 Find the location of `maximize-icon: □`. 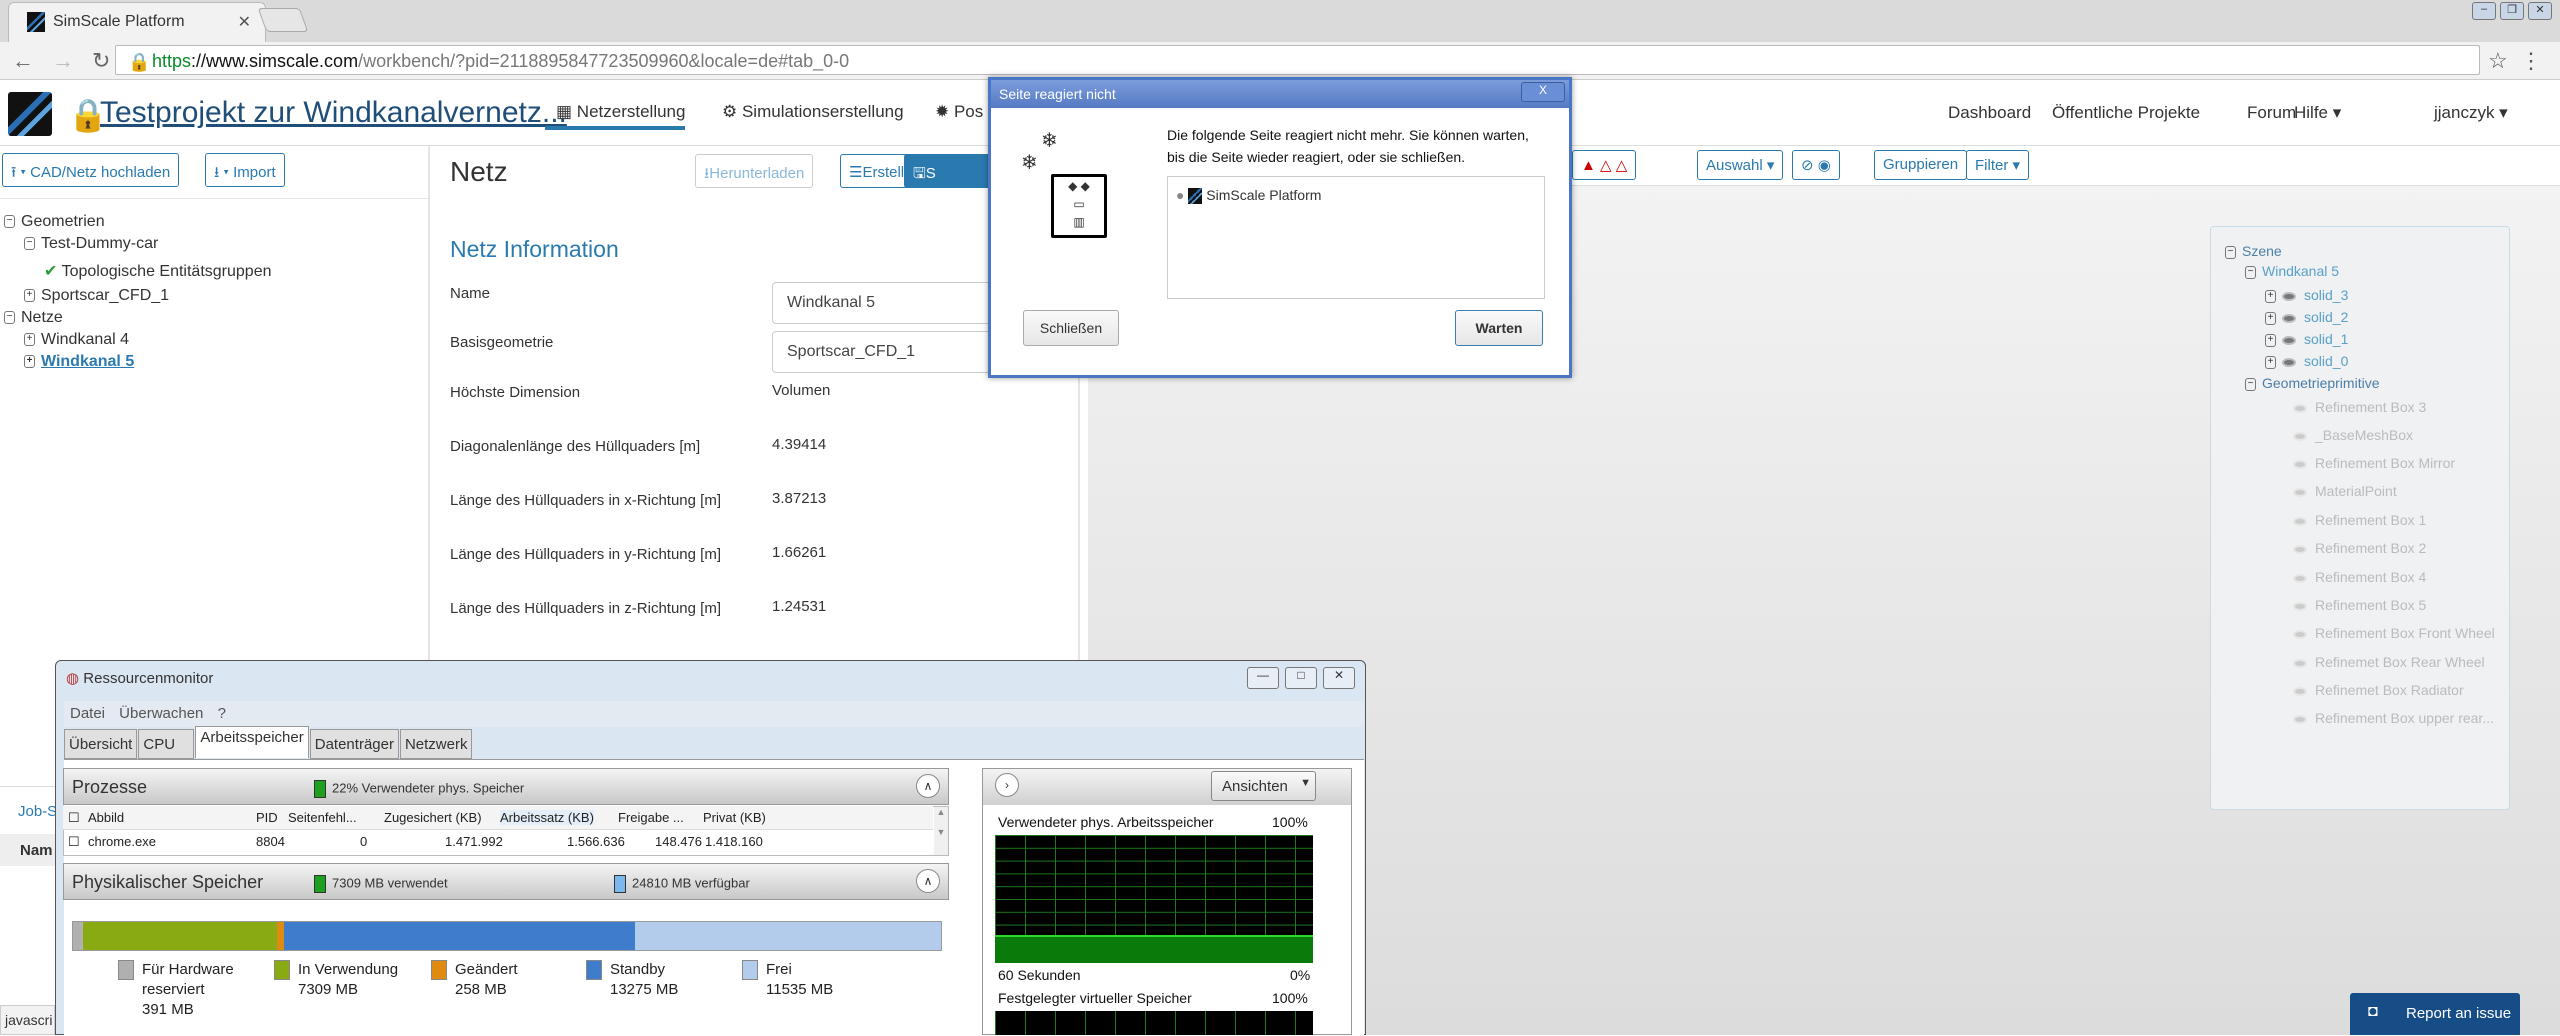

maximize-icon: □ is located at coordinates (1301, 678).